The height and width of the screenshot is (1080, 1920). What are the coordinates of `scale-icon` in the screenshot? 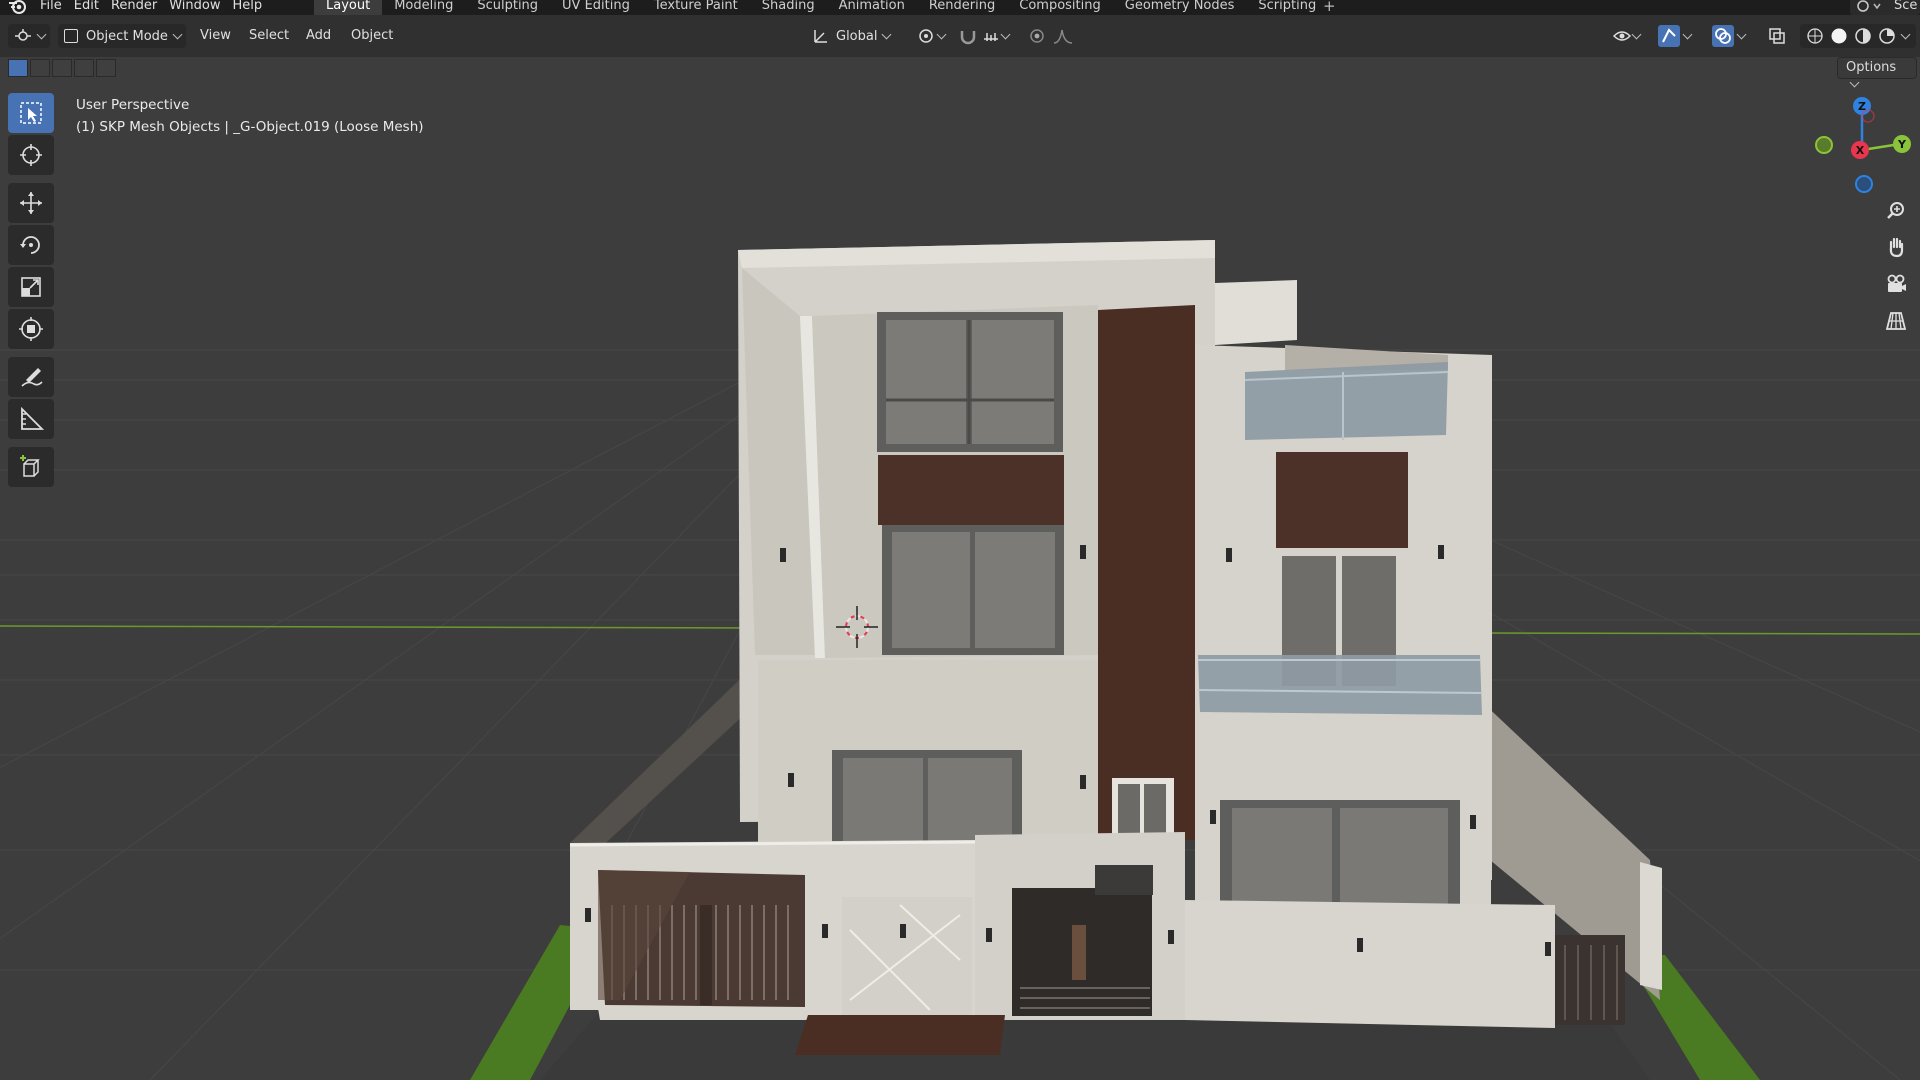 It's located at (31, 287).